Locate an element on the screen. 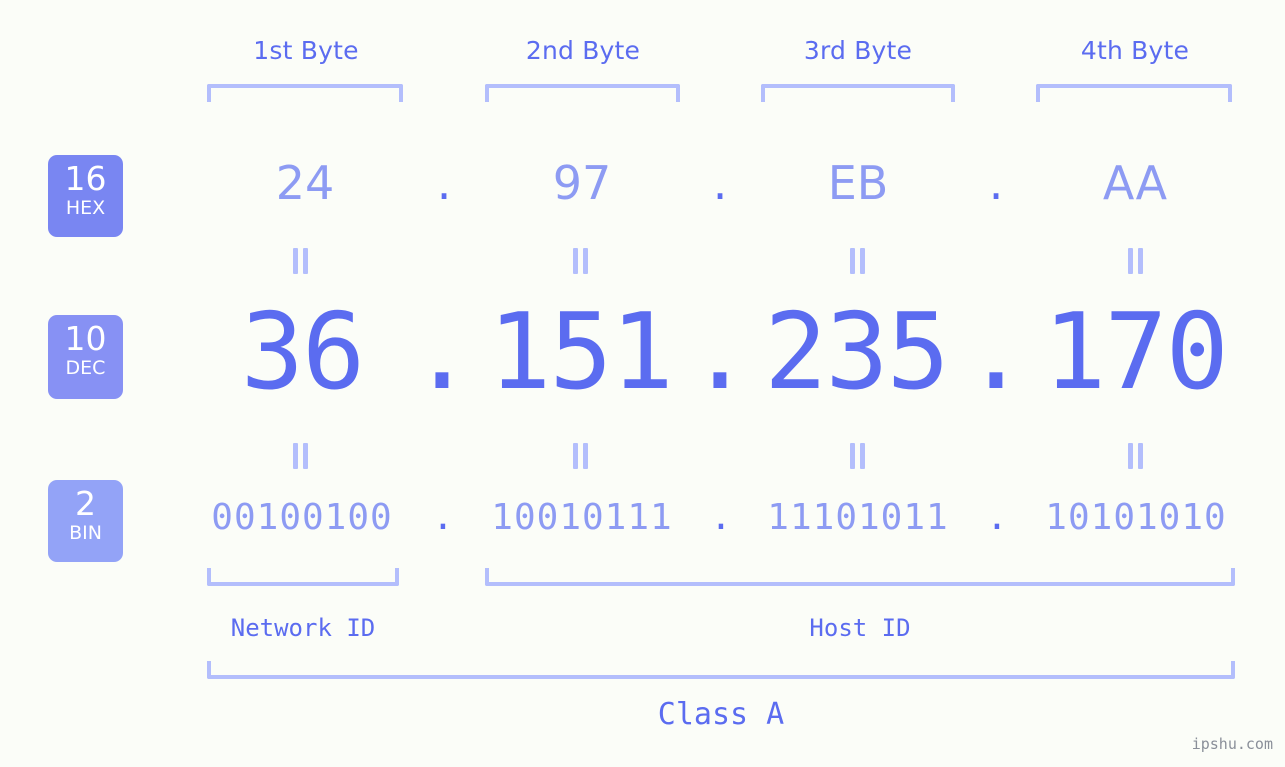  base-badge-dec-number: 10 is located at coordinates (85, 338).